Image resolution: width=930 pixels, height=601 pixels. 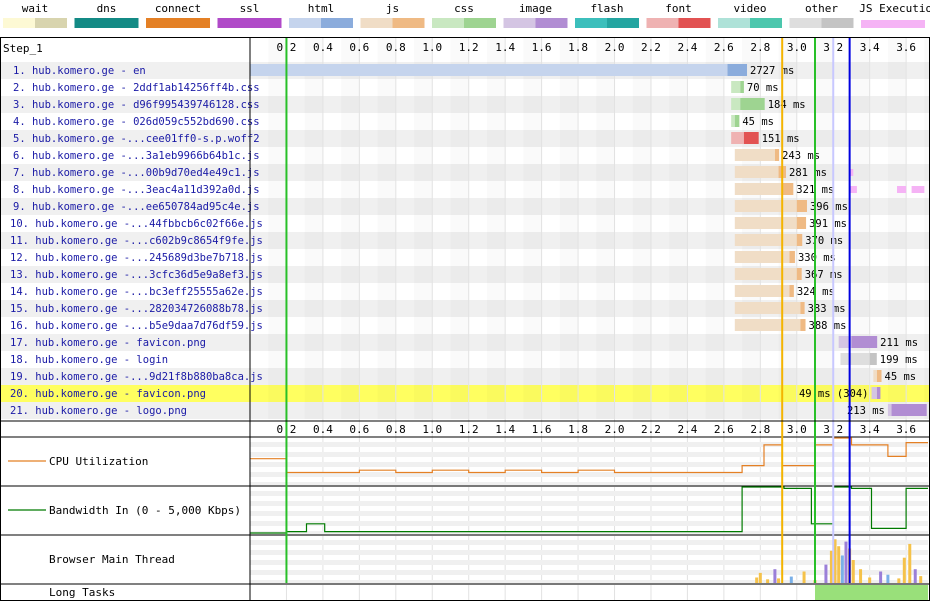 I want to click on x-tick-label: 3.0, so click(x=797, y=47).